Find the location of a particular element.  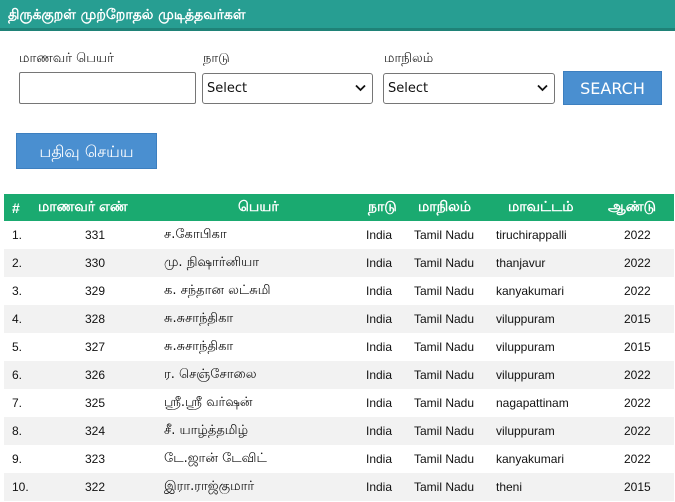

row-student-number: 328 is located at coordinates (95, 319).